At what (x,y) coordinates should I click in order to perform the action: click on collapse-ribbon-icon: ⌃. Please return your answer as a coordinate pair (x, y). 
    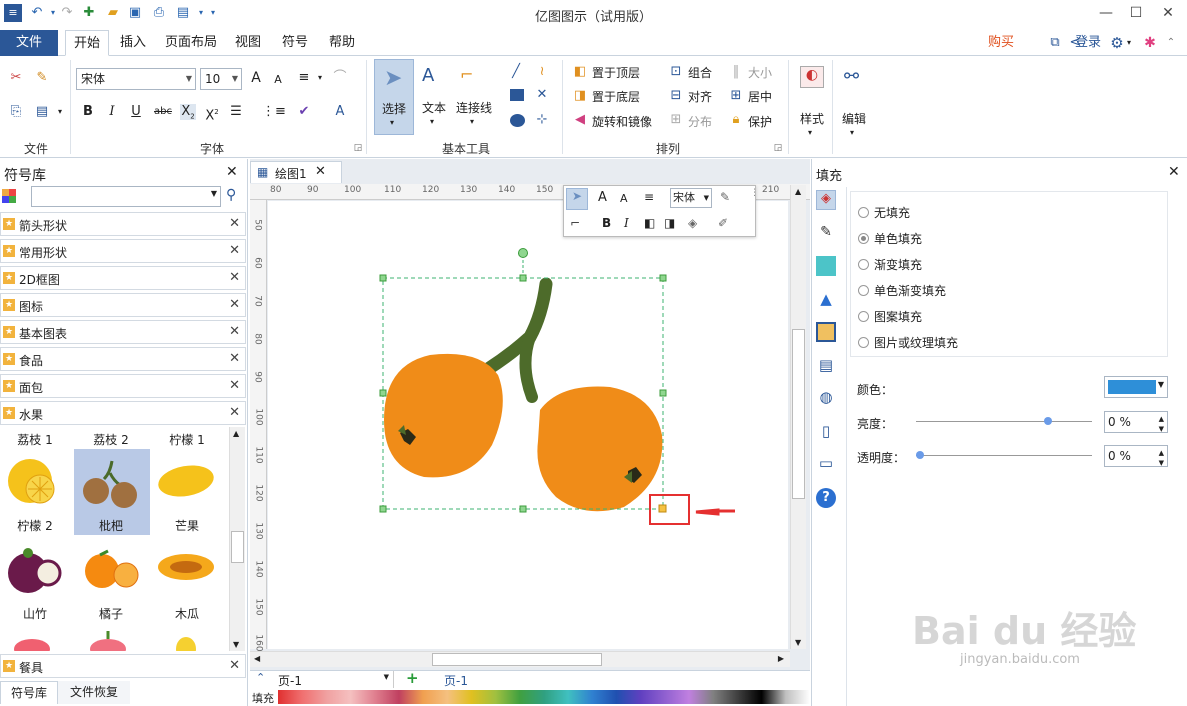
    Looking at the image, I should click on (1171, 43).